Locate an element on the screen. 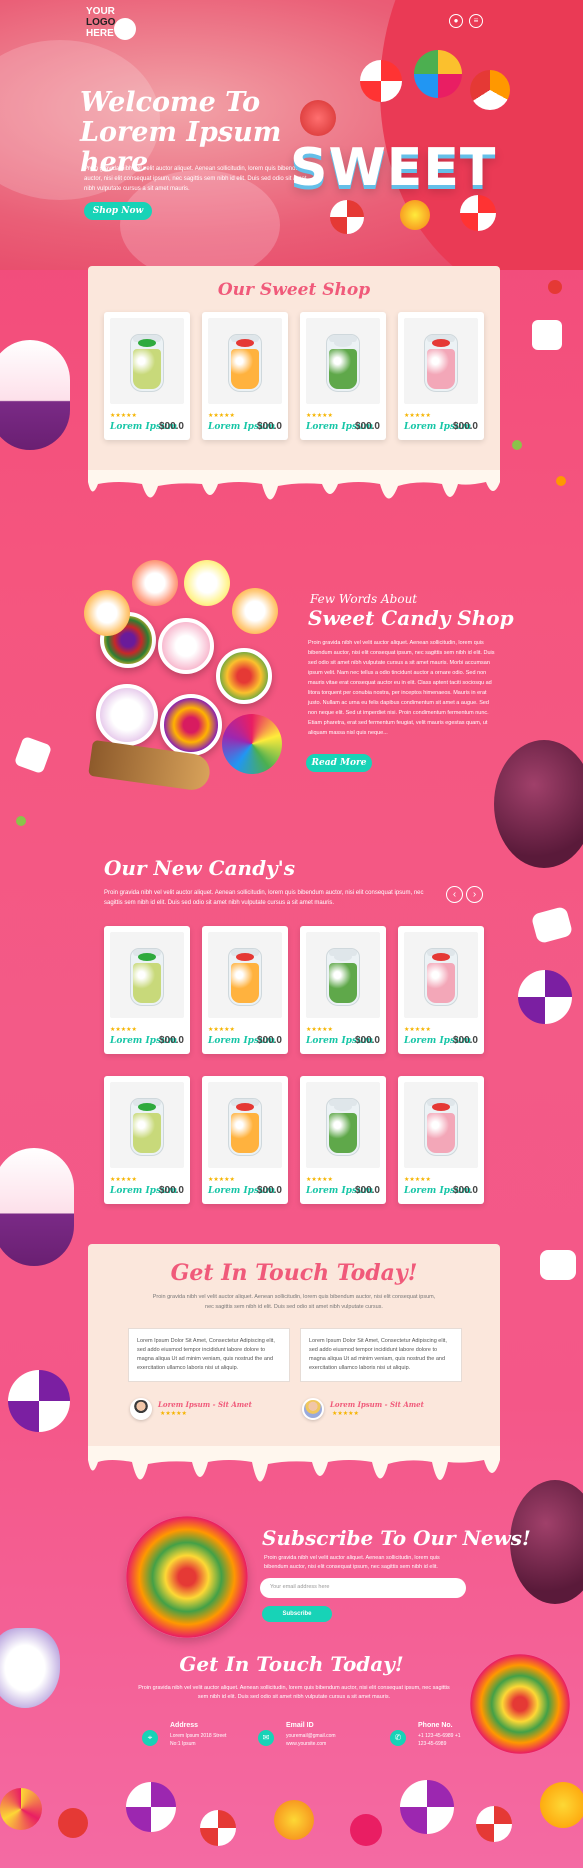  footer-lollipops is located at coordinates (291, 1819).